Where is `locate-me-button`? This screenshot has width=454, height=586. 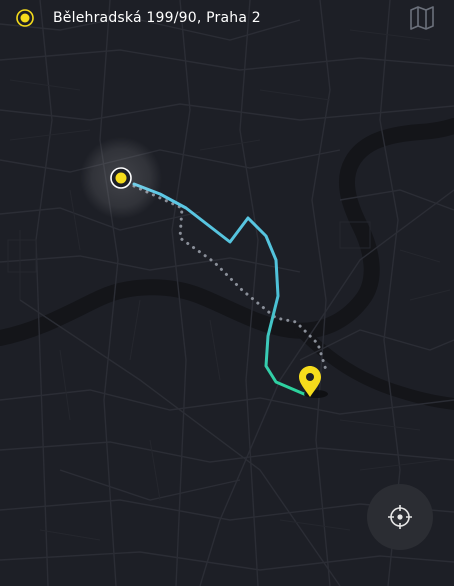
locate-me-button is located at coordinates (400, 517).